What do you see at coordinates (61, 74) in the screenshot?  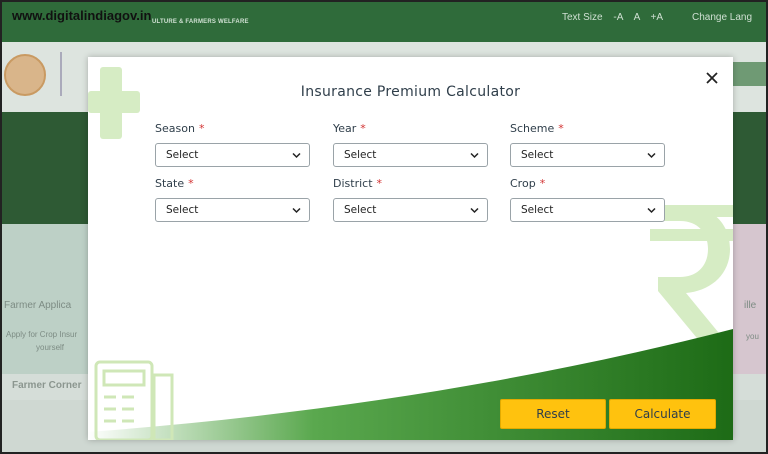 I see `header-divider` at bounding box center [61, 74].